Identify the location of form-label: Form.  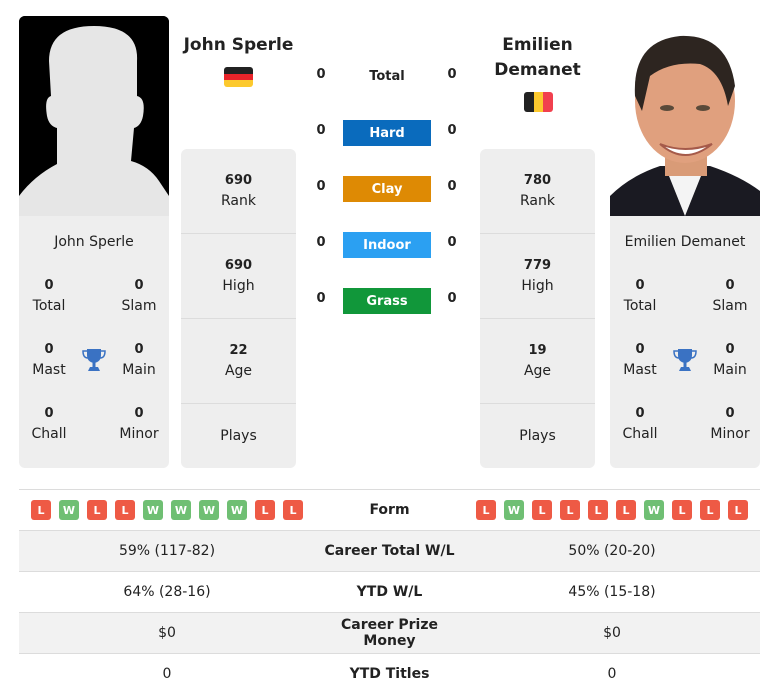
(389, 510).